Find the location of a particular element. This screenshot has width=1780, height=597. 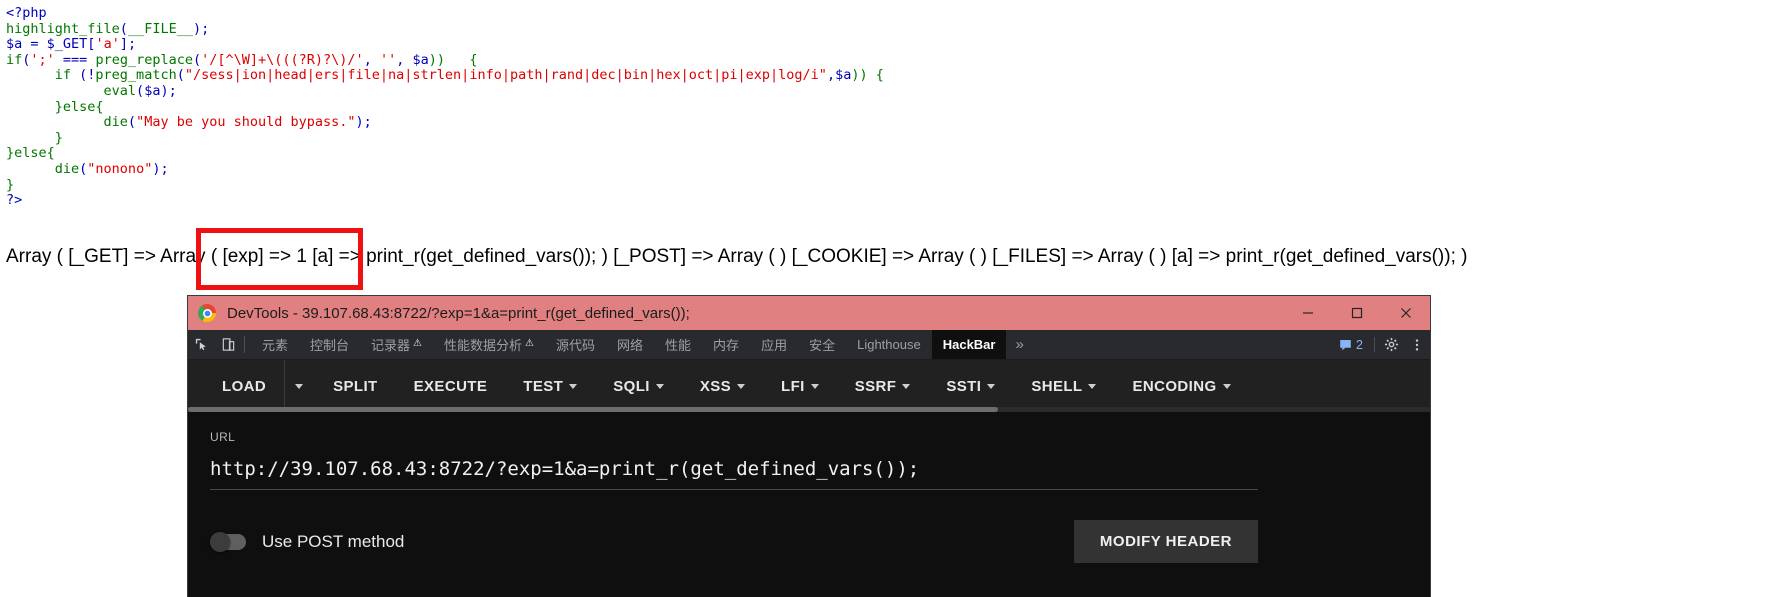

chrome-icon is located at coordinates (207, 313).